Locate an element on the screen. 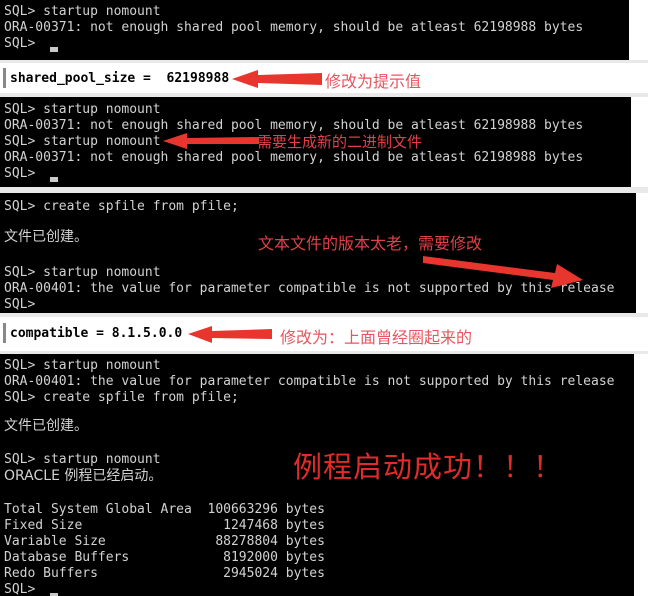 The width and height of the screenshot is (648, 596). terminal-line: Variable Size 88278804 bytes is located at coordinates (164, 541).